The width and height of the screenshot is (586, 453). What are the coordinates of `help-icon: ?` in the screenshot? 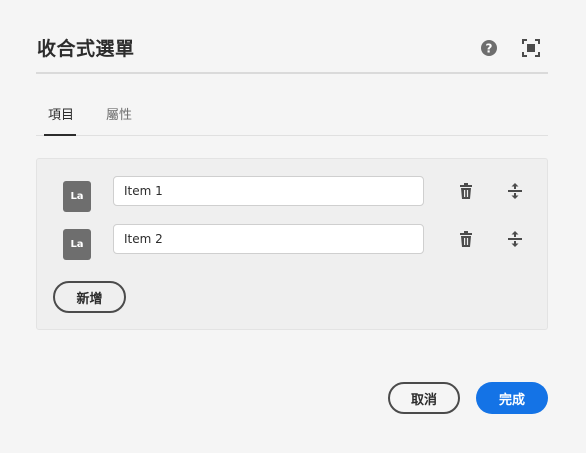 It's located at (489, 48).